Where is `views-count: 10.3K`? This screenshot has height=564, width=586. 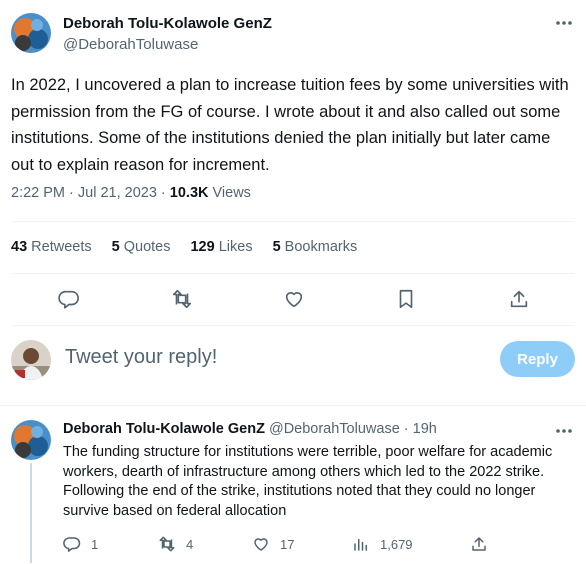 views-count: 10.3K is located at coordinates (189, 193).